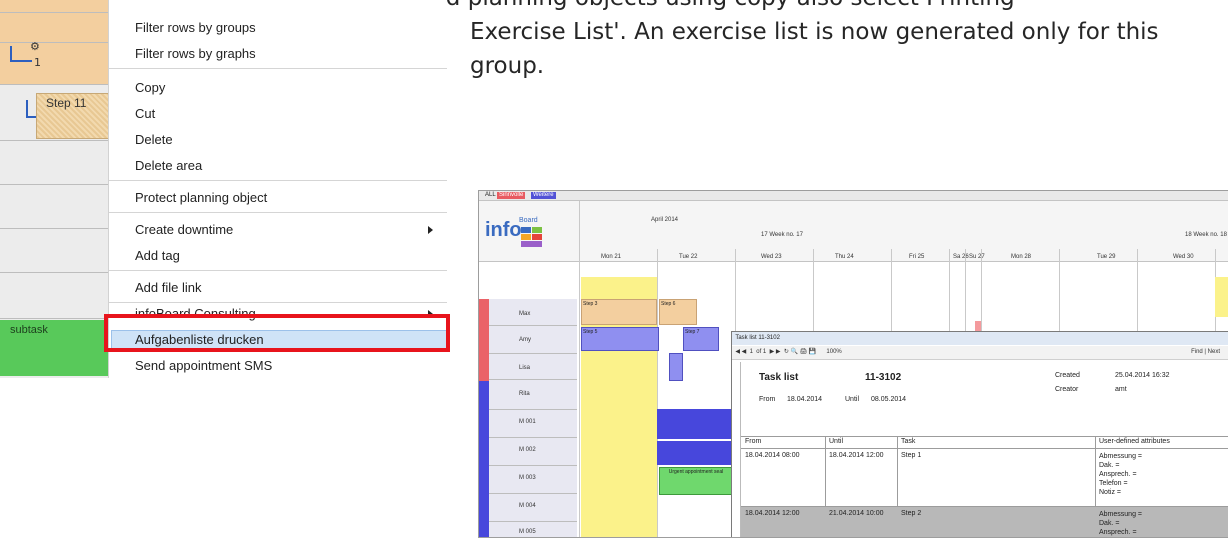  I want to click on creator-value: amt, so click(1121, 389).